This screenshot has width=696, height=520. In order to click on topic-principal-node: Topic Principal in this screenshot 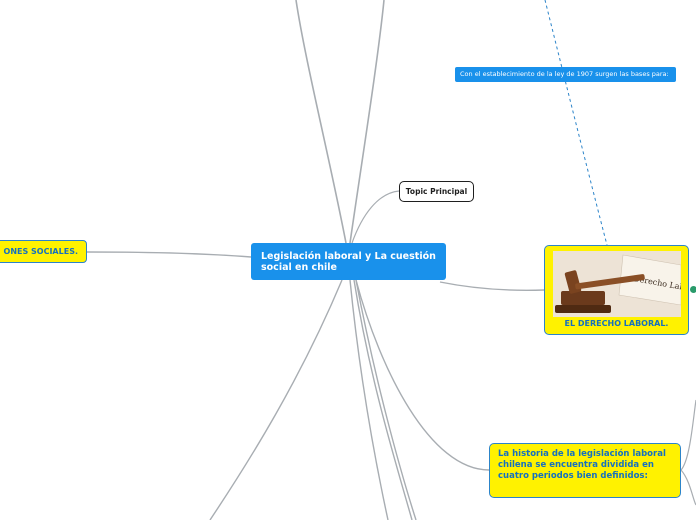, I will do `click(436, 191)`.